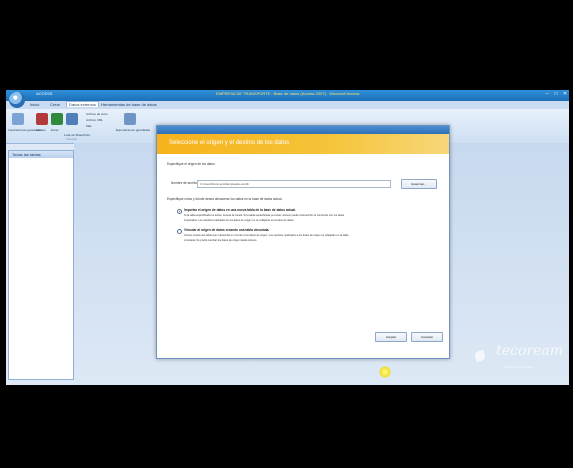 This screenshot has width=573, height=468. What do you see at coordinates (391, 337) in the screenshot?
I see `ok-button: Aceptar` at bounding box center [391, 337].